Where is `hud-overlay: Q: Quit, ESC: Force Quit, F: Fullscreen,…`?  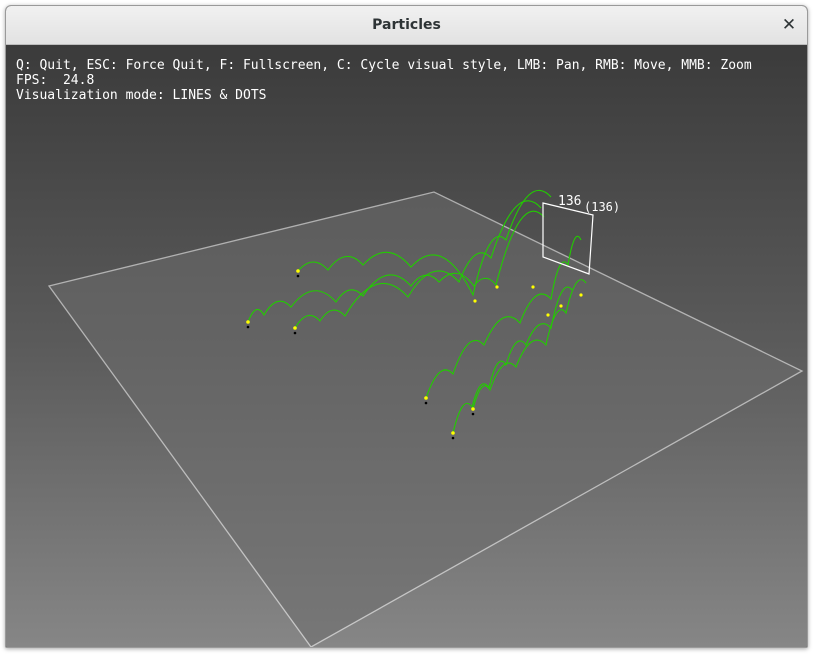
hud-overlay: Q: Quit, ESC: Force Quit, F: Fullscreen,… is located at coordinates (384, 80).